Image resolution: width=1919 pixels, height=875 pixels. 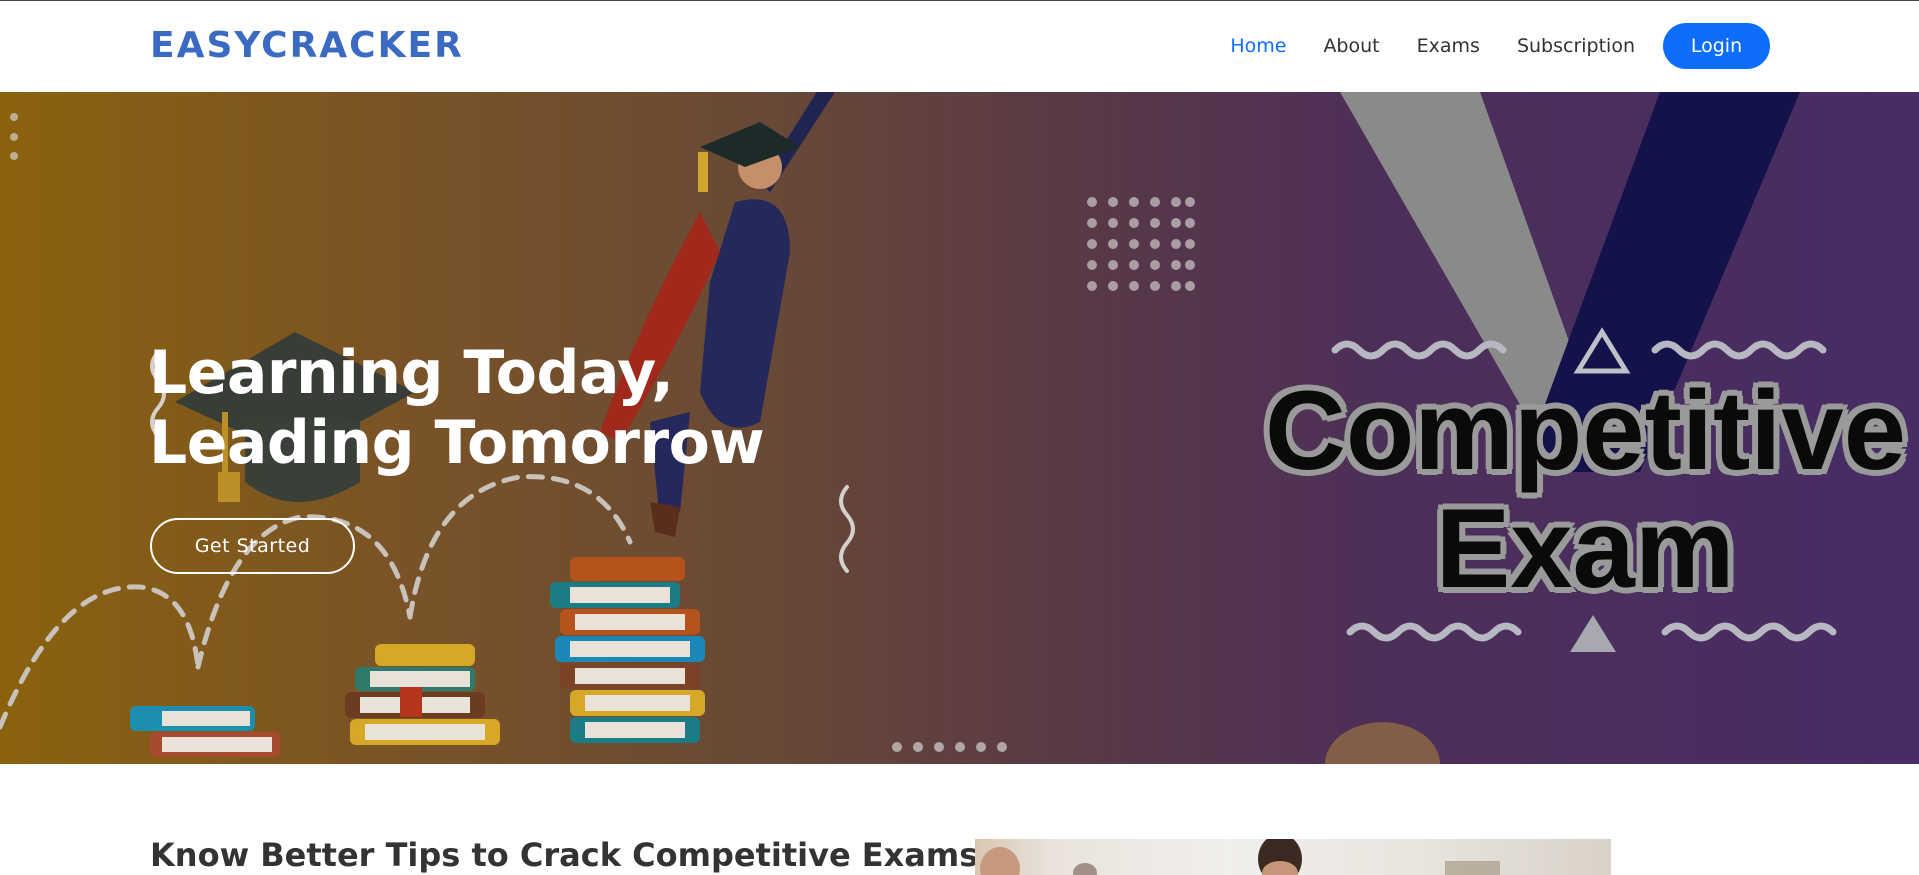 What do you see at coordinates (411, 373) in the screenshot?
I see `hero-title-line1: Learning Today,` at bounding box center [411, 373].